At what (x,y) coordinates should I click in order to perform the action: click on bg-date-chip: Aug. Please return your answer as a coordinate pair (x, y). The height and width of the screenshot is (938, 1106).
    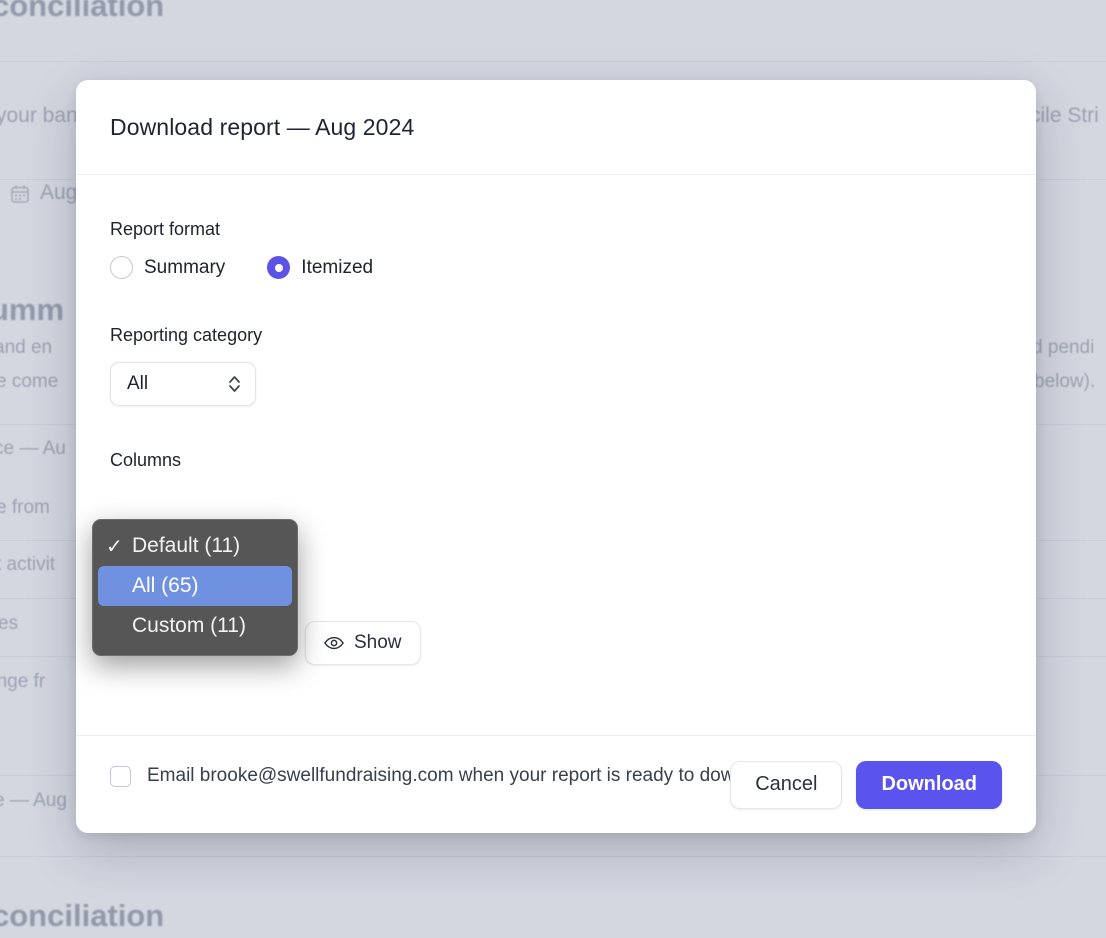
    Looking at the image, I should click on (59, 192).